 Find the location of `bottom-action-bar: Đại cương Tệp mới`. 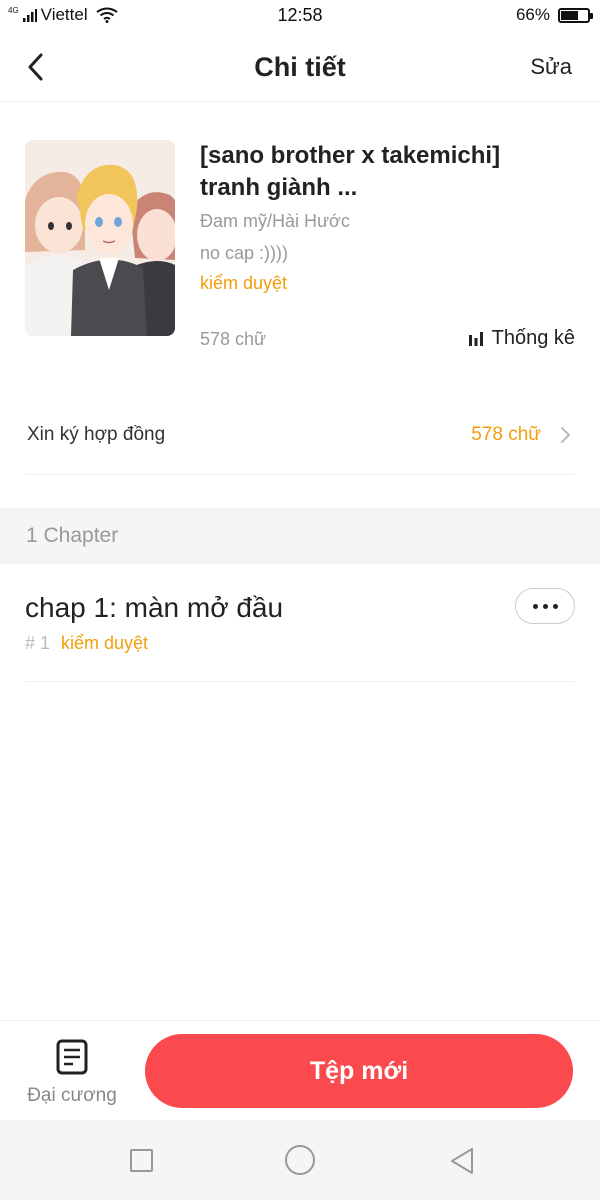

bottom-action-bar: Đại cương Tệp mới is located at coordinates (300, 1070).